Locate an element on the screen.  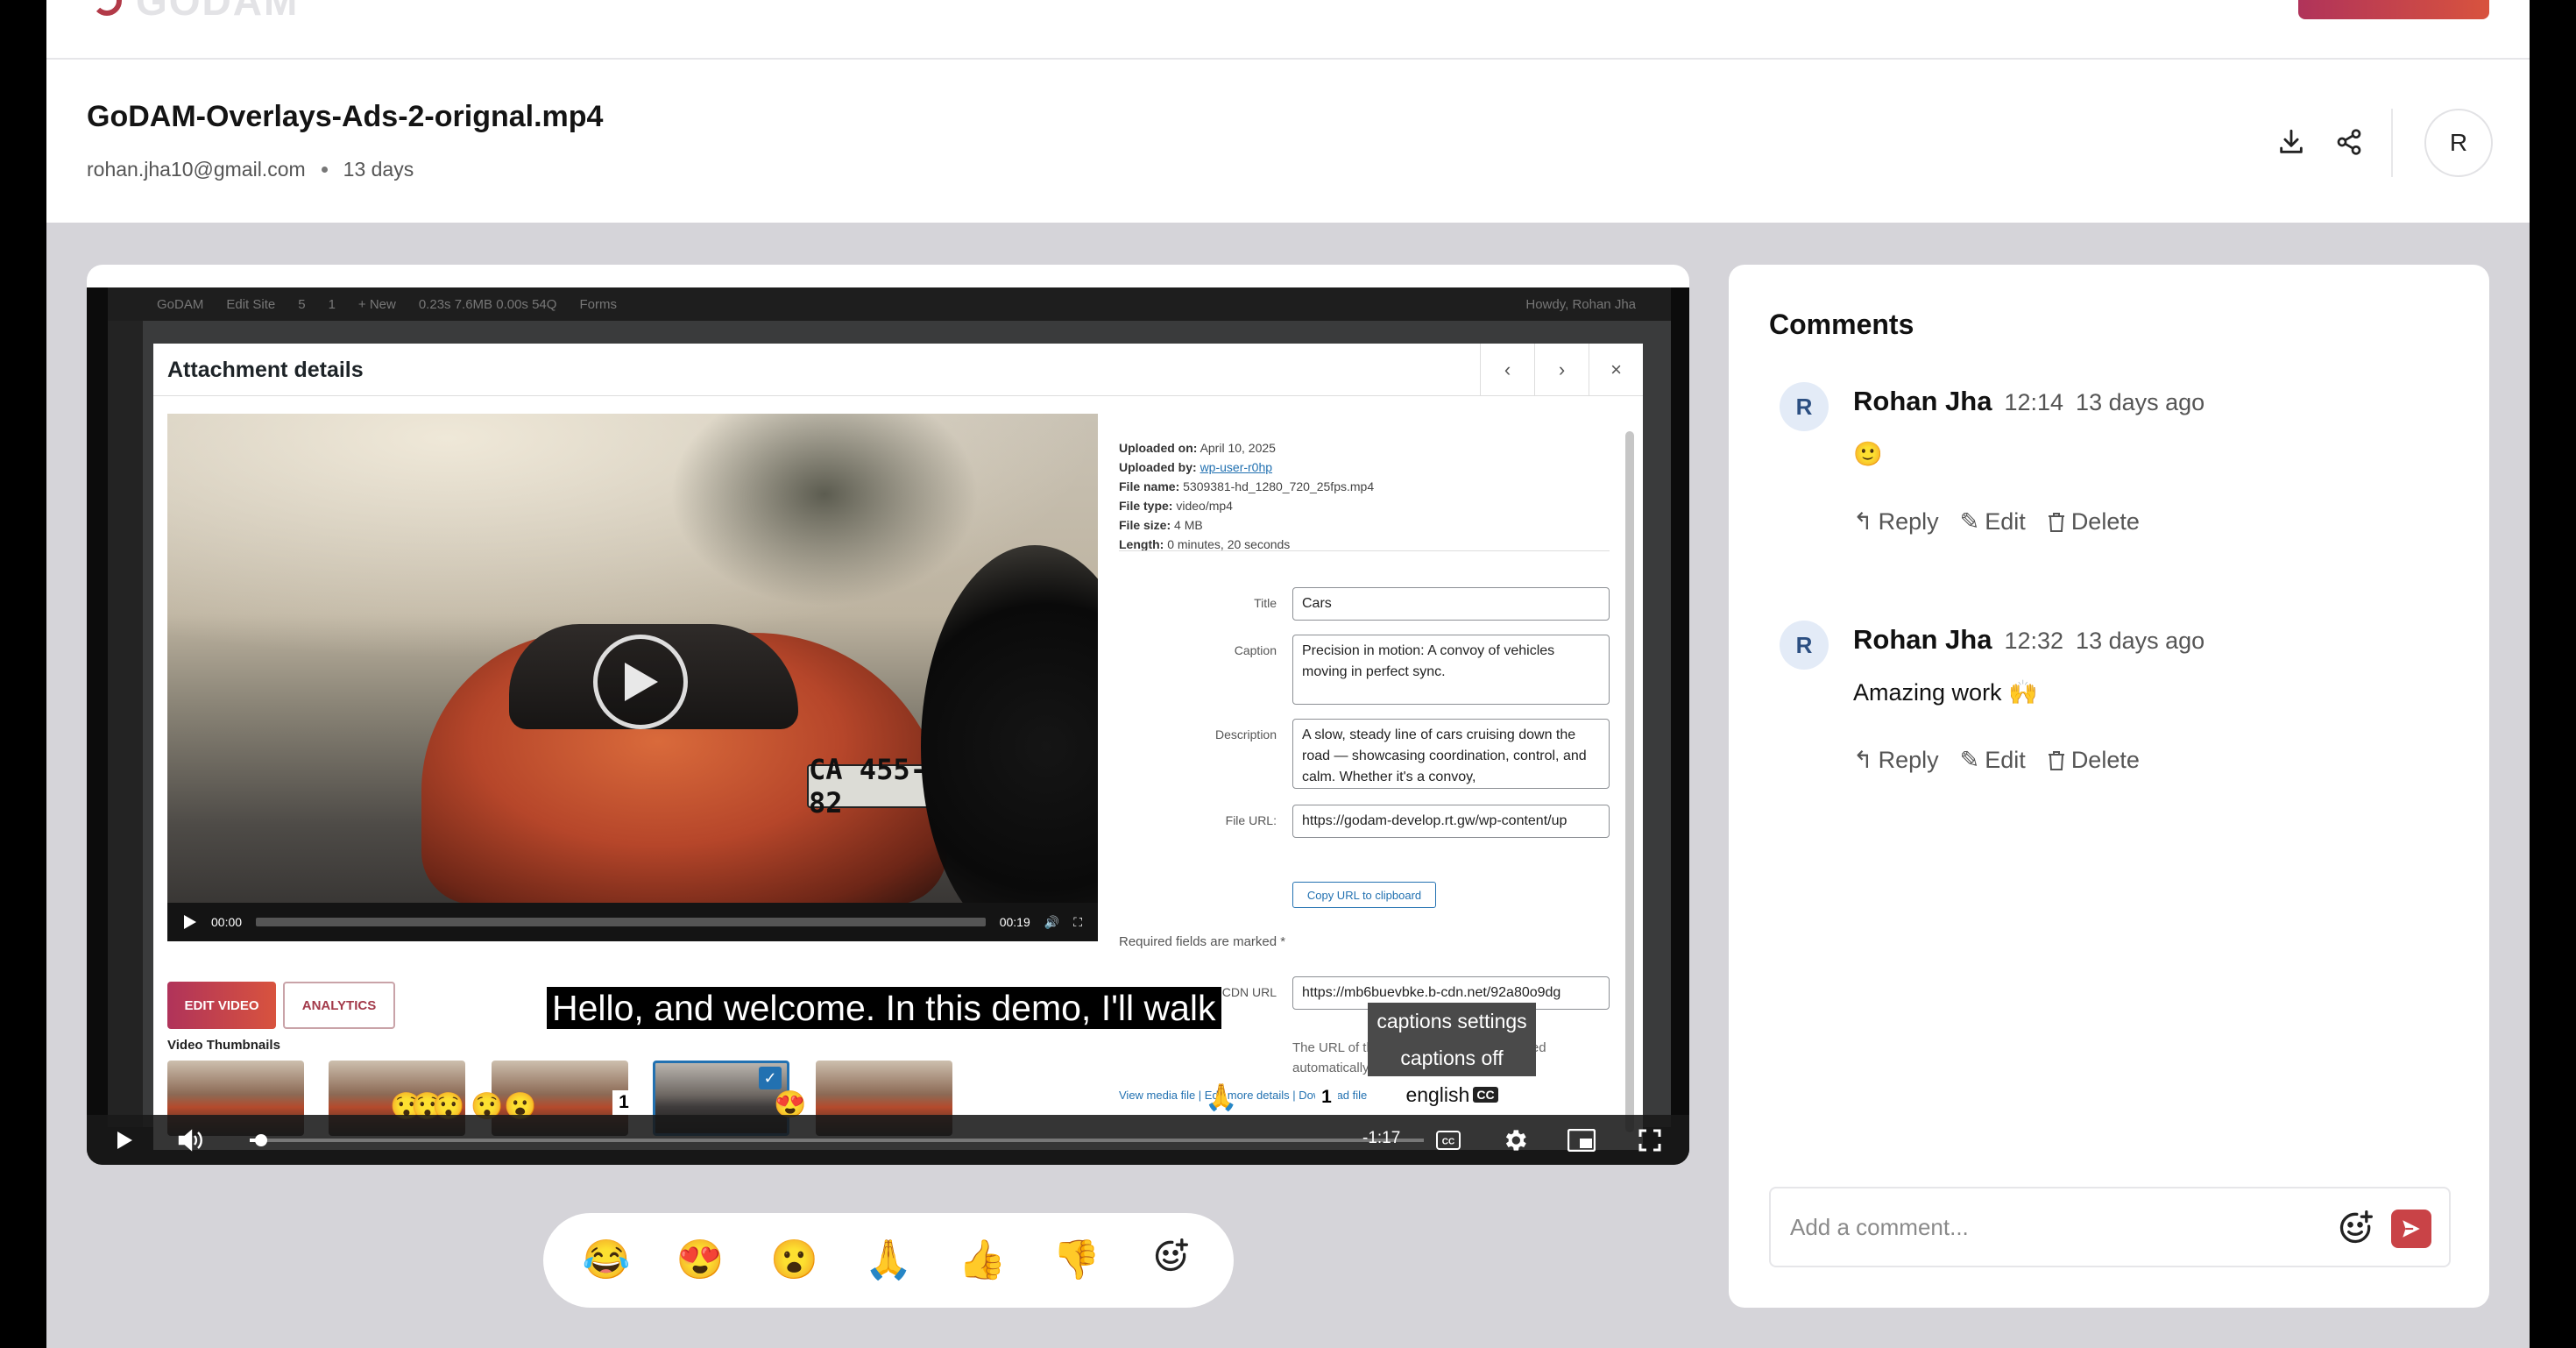
meta-label: File type: is located at coordinates (1146, 506).